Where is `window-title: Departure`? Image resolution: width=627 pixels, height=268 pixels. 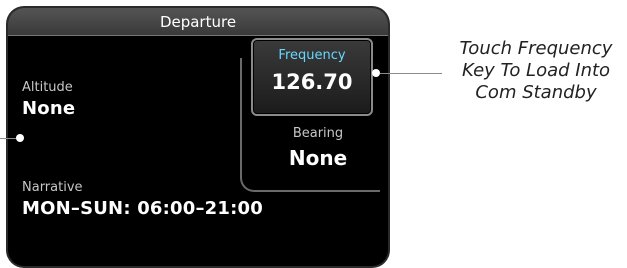
window-title: Departure is located at coordinates (198, 22).